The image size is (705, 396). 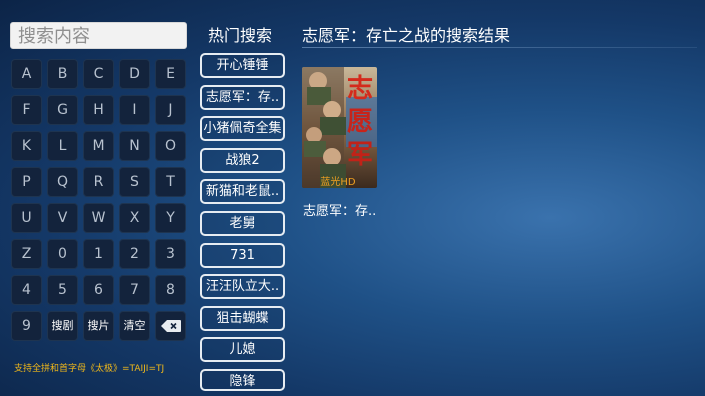 I want to click on backspace-icon, so click(x=170, y=326).